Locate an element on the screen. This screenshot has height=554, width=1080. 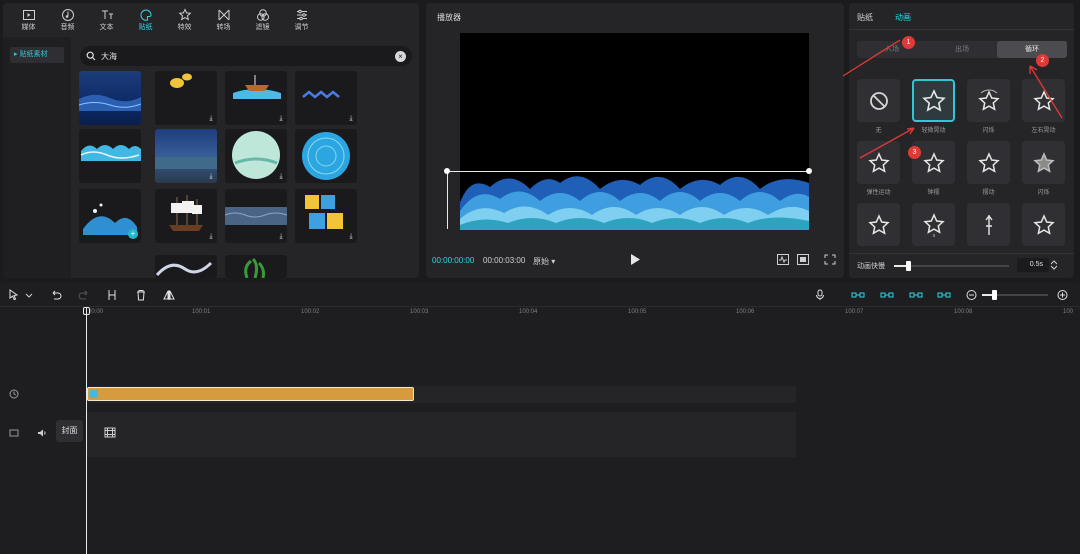
segment-loop: 循环 is located at coordinates (1032, 49).